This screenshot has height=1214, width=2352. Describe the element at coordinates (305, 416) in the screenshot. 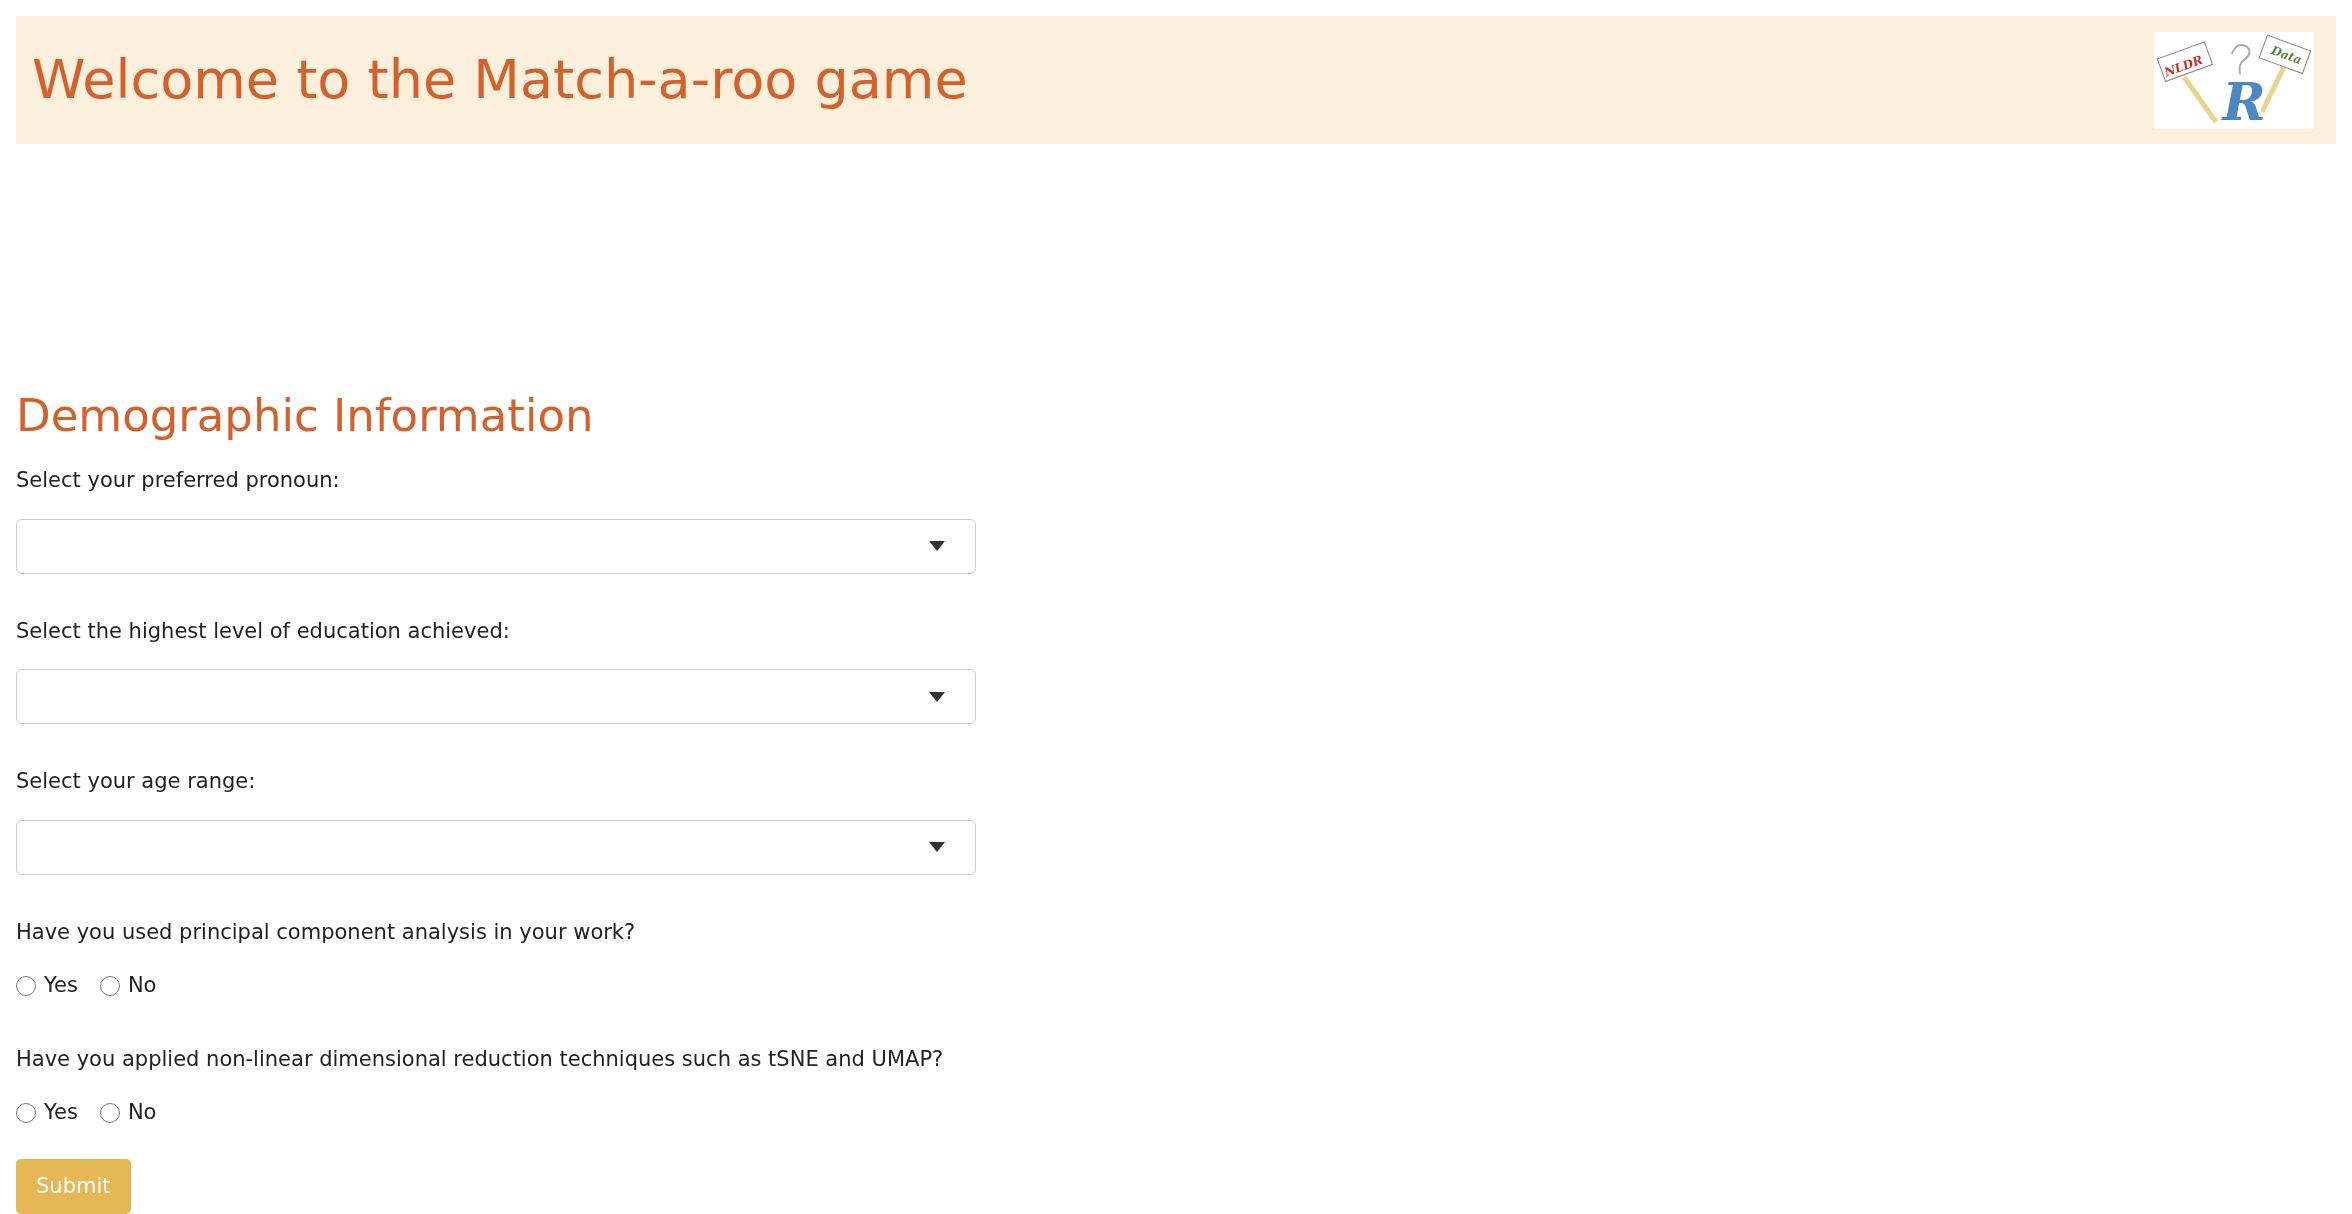

I see `section-heading: Demographic Information` at that location.